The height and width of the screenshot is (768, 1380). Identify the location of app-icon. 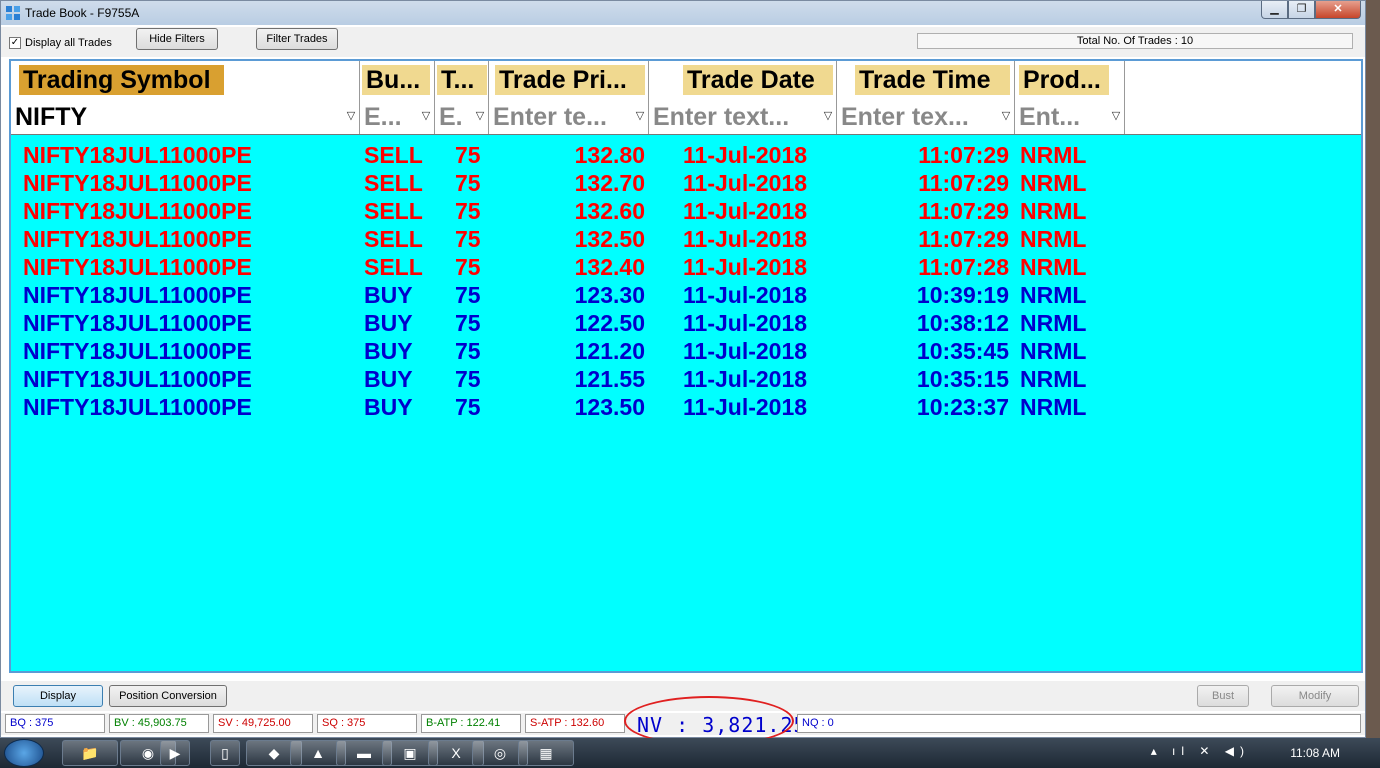
(13, 13).